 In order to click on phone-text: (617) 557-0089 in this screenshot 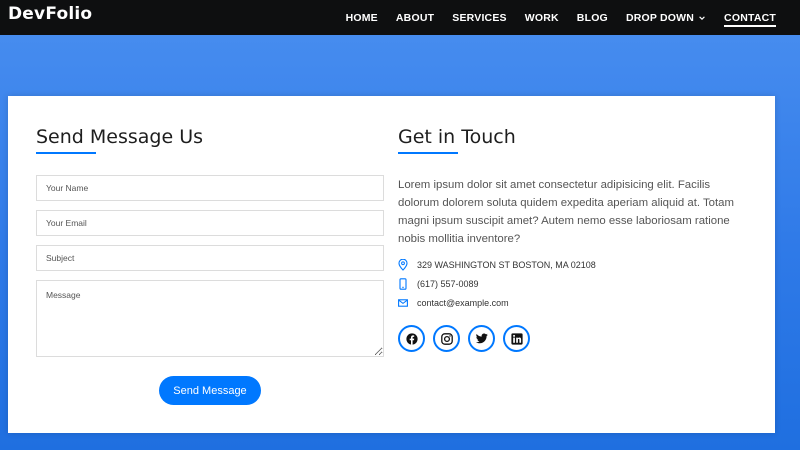, I will do `click(448, 284)`.